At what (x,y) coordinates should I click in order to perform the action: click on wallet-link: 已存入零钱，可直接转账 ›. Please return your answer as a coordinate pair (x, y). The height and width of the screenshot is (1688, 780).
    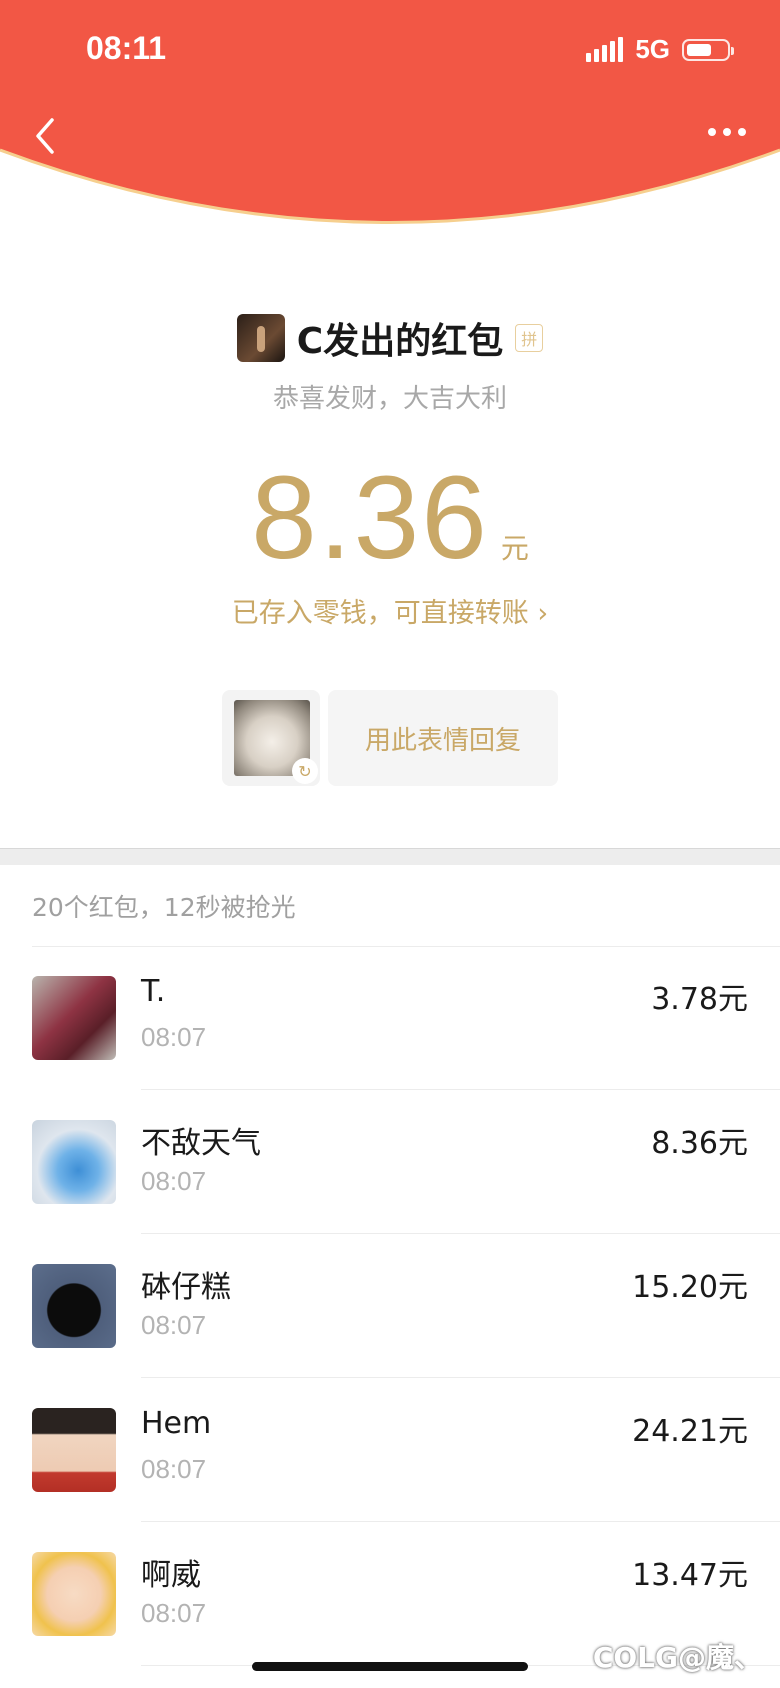
    Looking at the image, I should click on (390, 610).